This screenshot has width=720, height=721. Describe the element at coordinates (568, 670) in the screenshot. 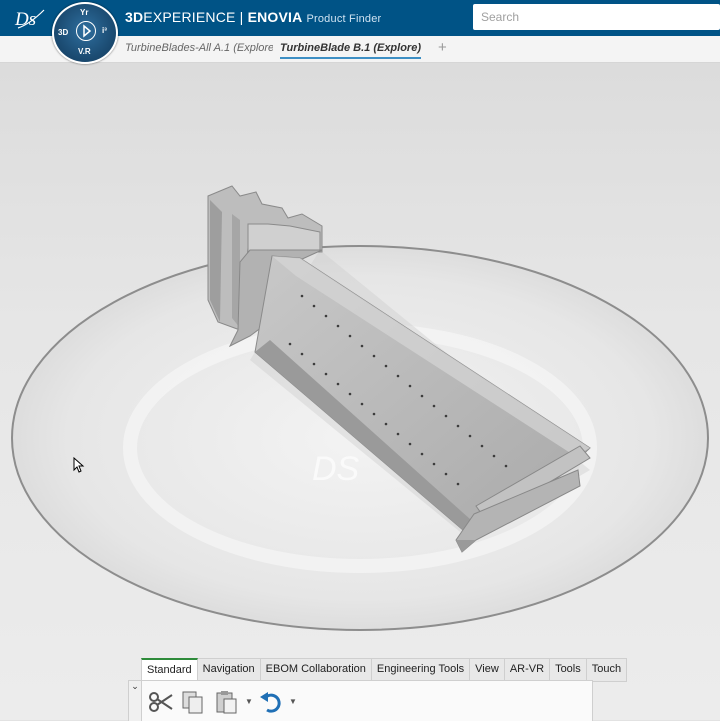

I see `tab-tools: Tools` at that location.